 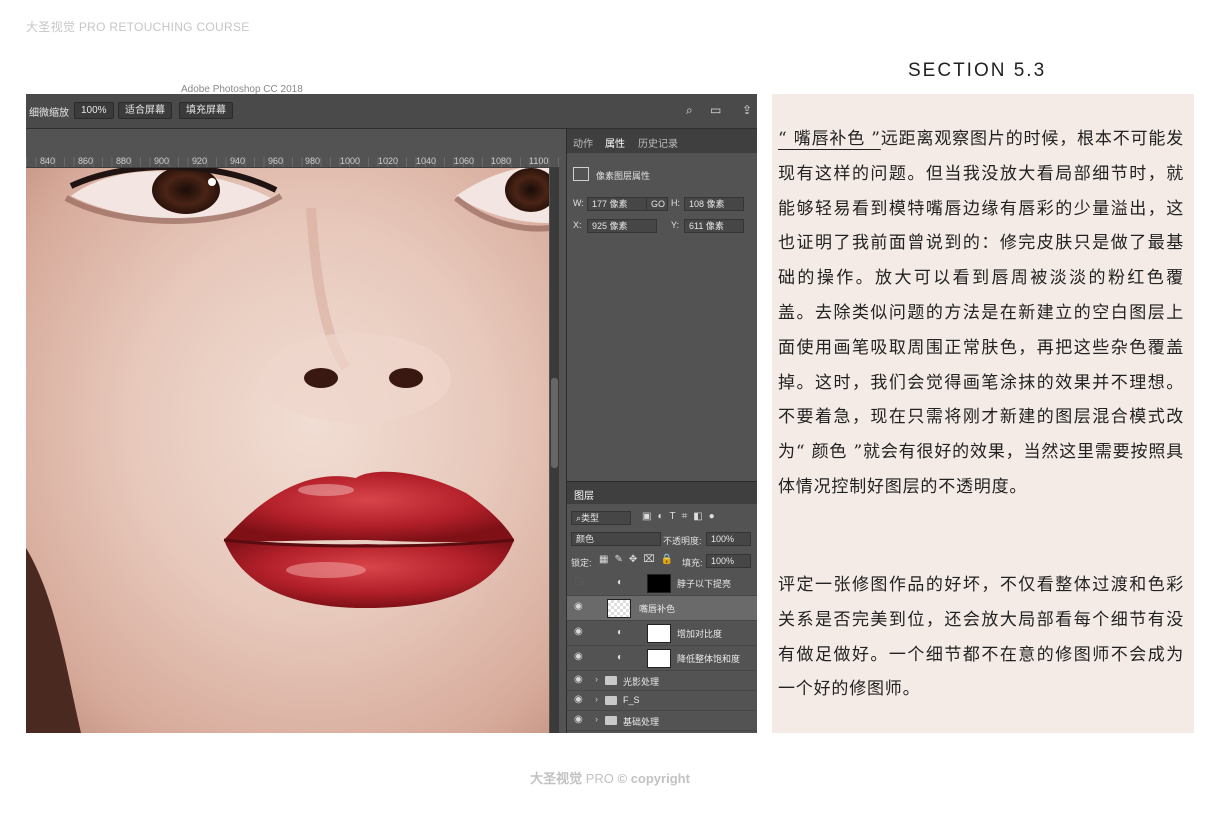 I want to click on layer-row-background: ◉ 背景 🔒, so click(x=662, y=732).